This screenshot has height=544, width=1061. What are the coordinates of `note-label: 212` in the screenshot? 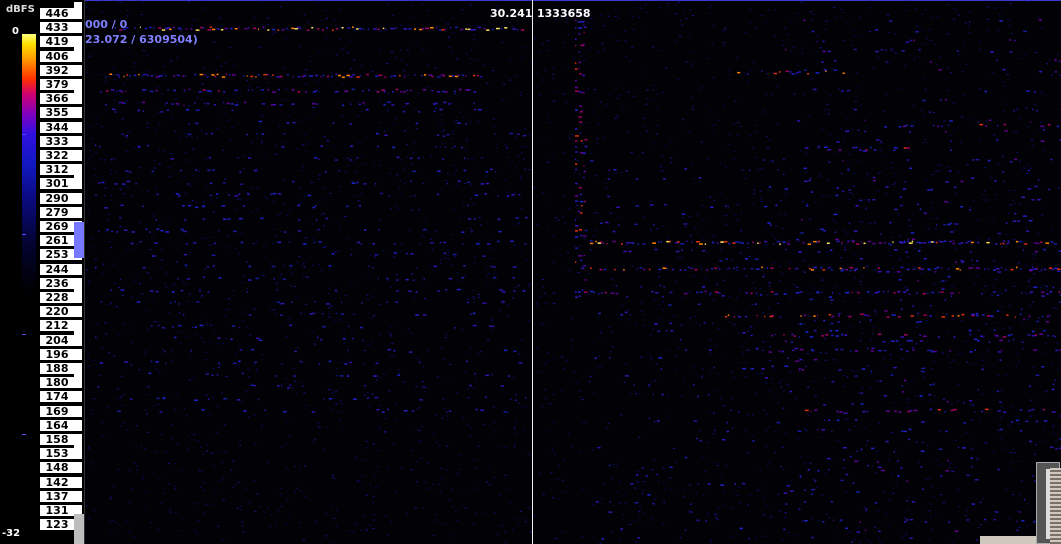 It's located at (57, 326).